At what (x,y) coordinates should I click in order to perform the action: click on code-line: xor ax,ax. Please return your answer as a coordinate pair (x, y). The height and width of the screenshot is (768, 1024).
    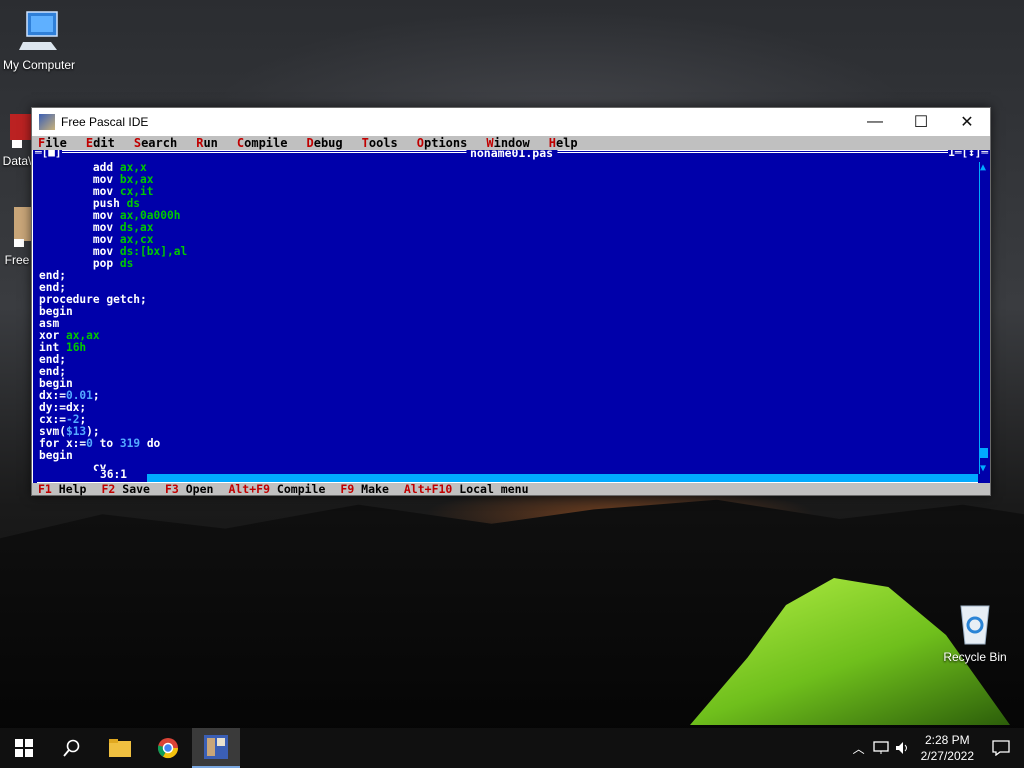
    Looking at the image, I should click on (508, 336).